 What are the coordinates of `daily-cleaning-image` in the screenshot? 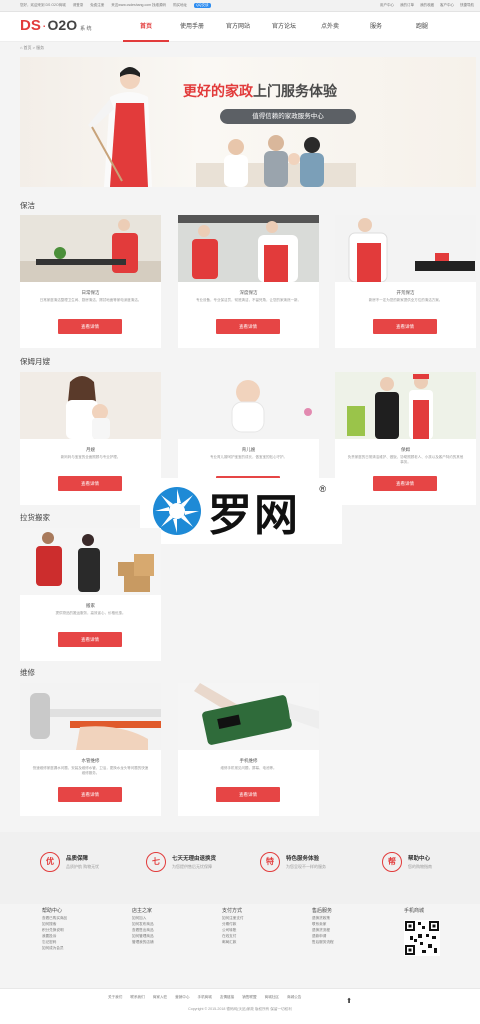 It's located at (90, 248).